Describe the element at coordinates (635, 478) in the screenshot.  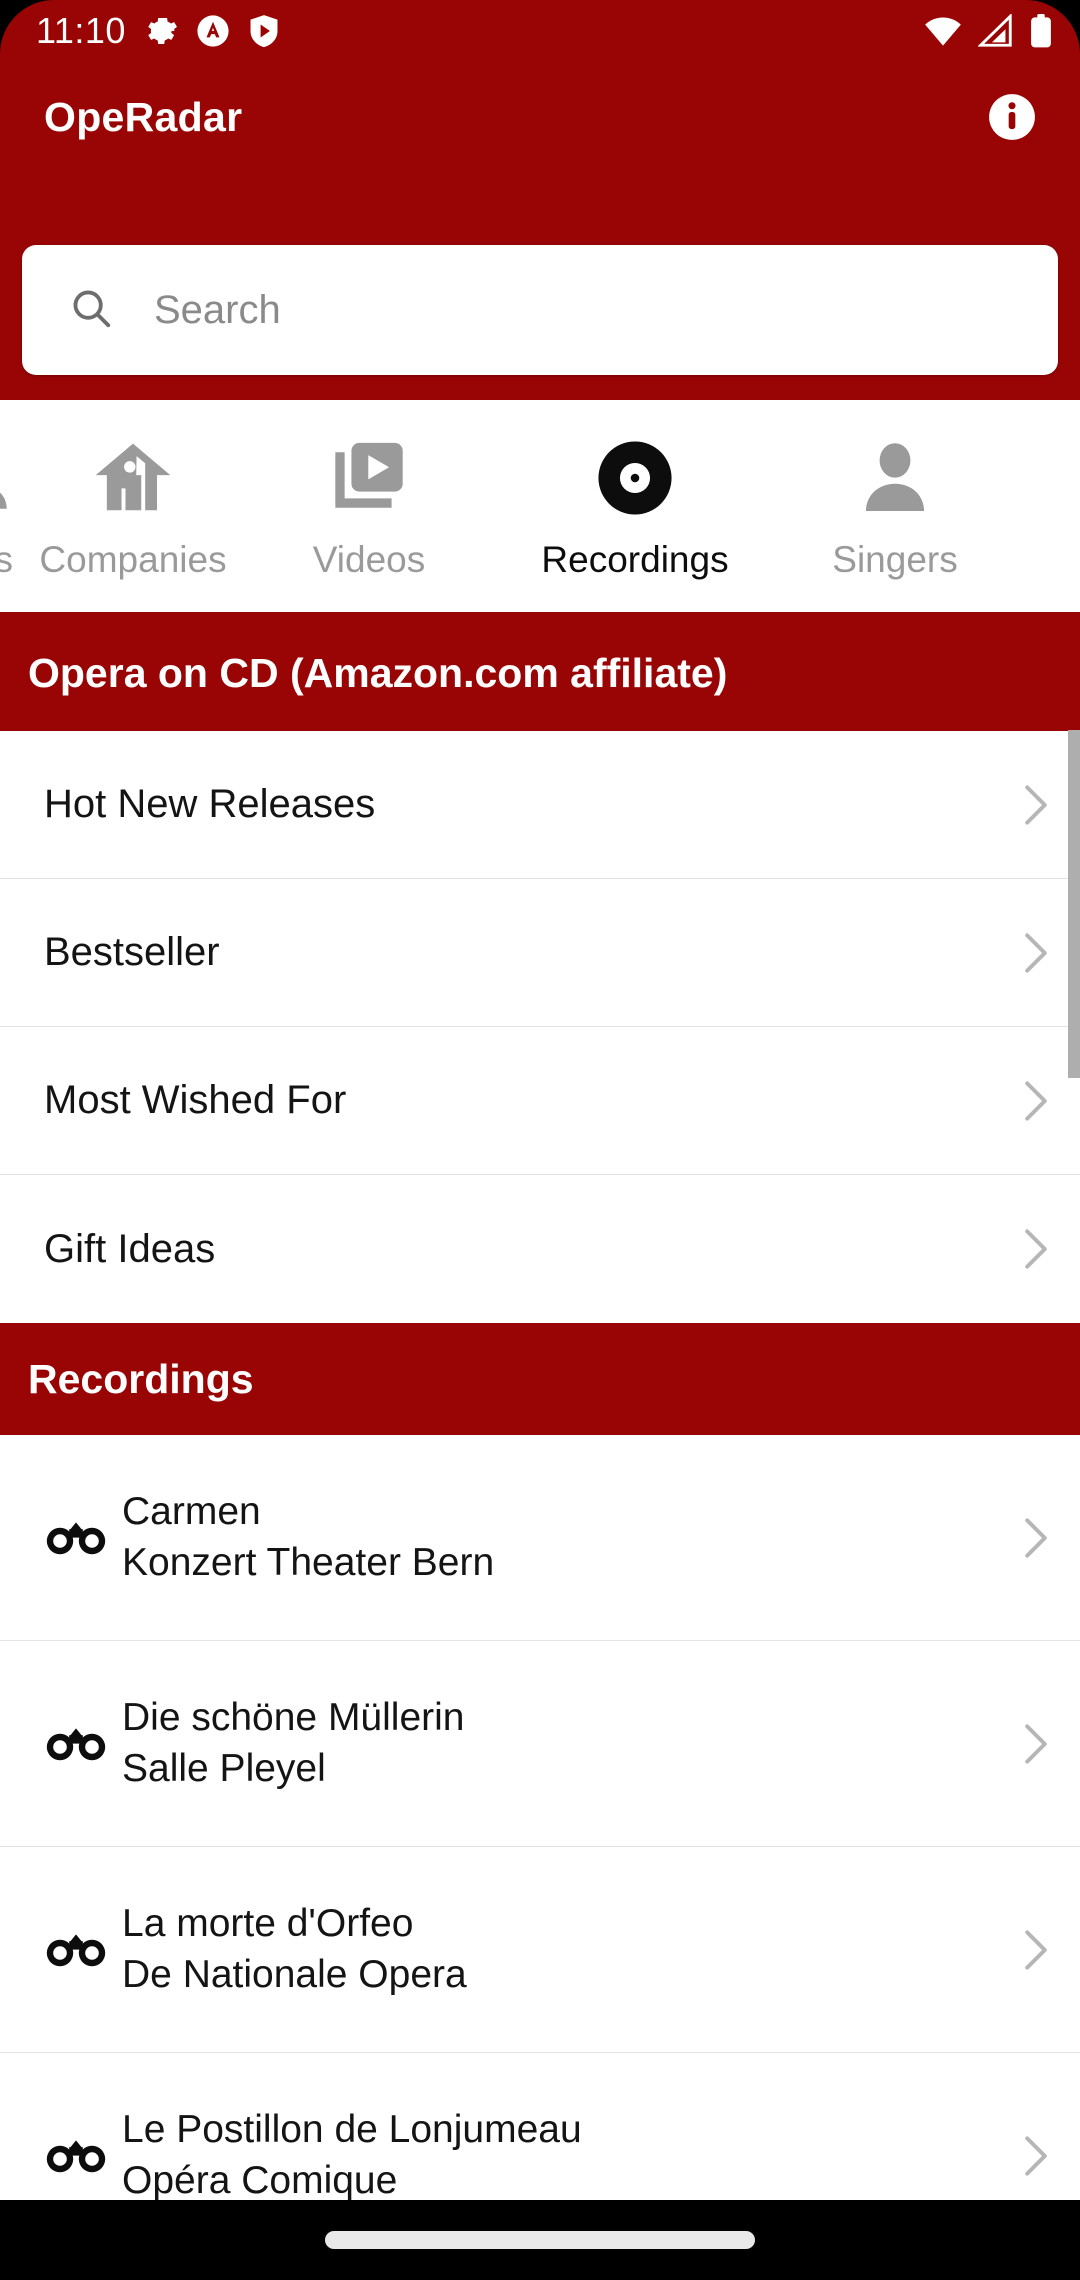
I see `vinyl-record-icon` at that location.